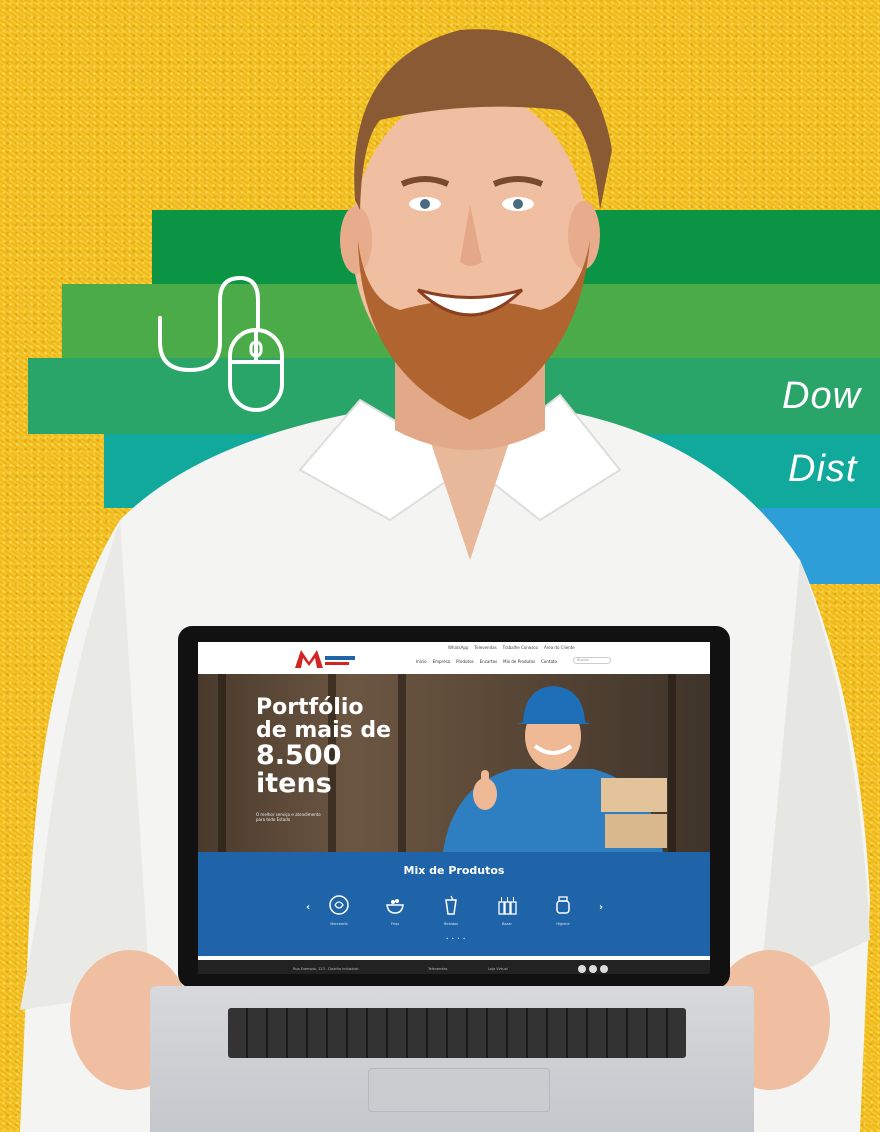  I want to click on hero-title: Portfólio de mais de 8.500 itens, so click(323, 747).